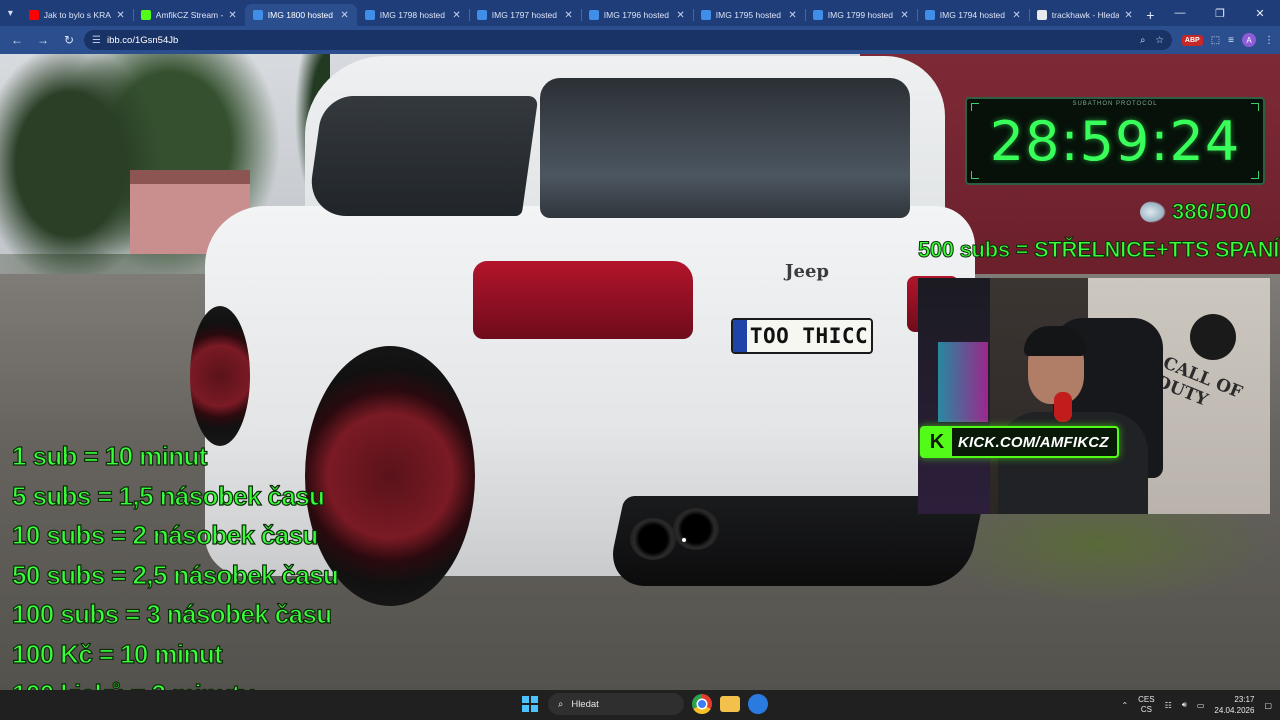  I want to click on address-bar: ☰ ibb.co/1Gsn54Jb ⌕ ☆, so click(628, 40).